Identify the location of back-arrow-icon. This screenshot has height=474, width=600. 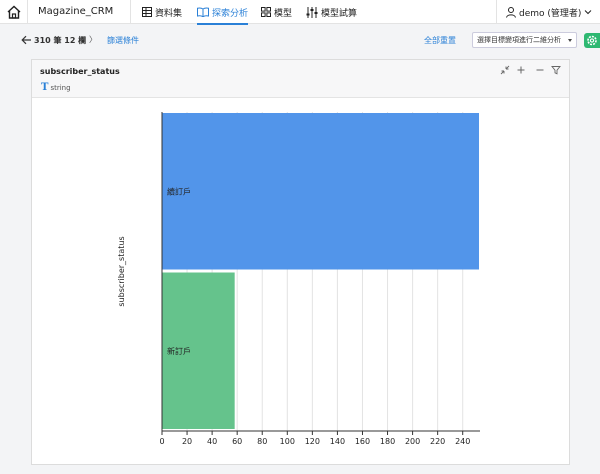
(26, 40).